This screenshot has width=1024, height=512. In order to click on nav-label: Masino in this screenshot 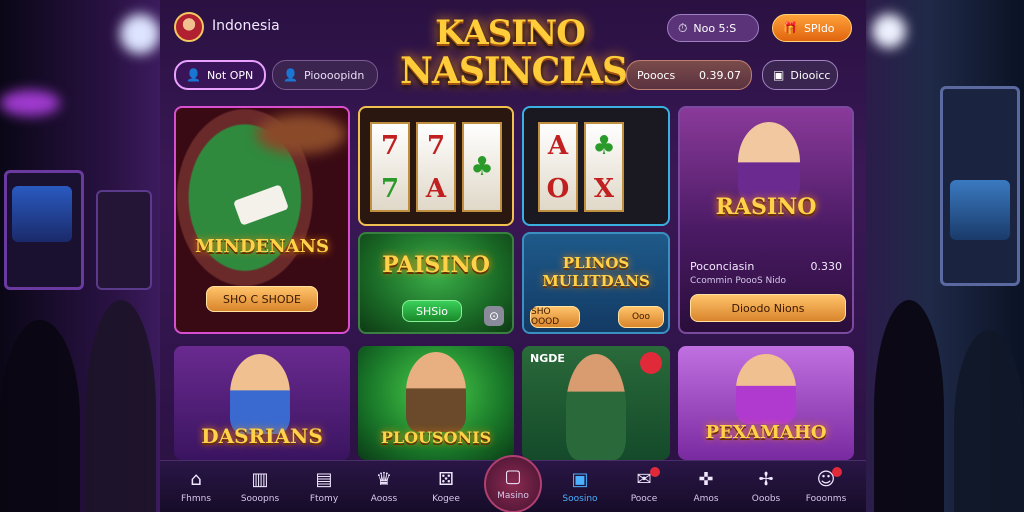, I will do `click(513, 496)`.